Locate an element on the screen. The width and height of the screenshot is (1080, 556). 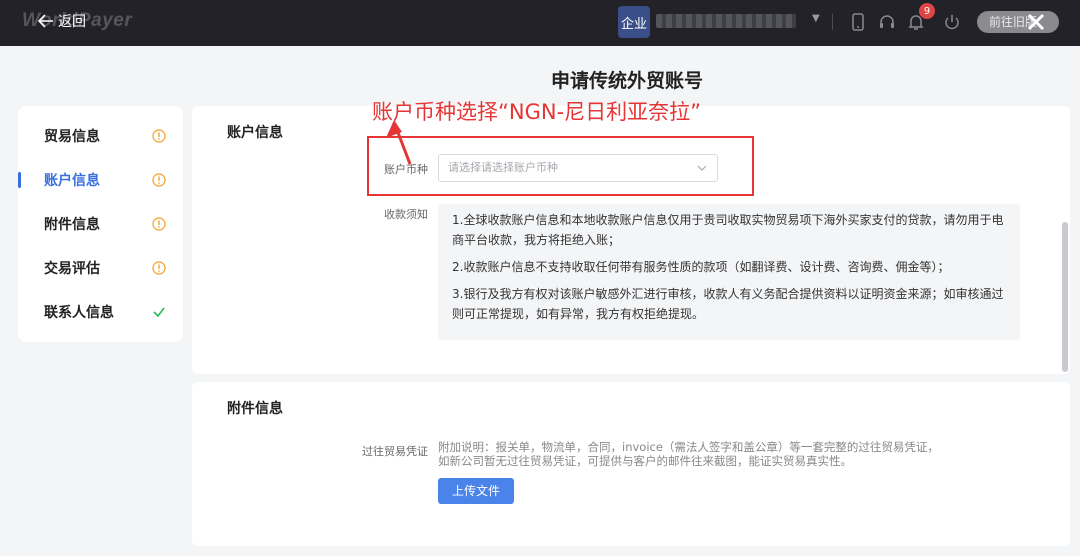
sidebar-item-label: 交易评估 is located at coordinates (72, 269).